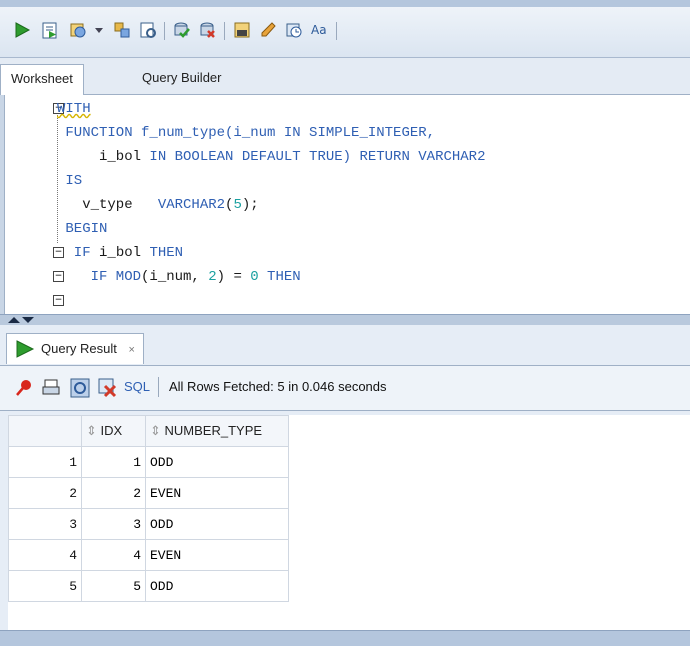  What do you see at coordinates (182, 30) in the screenshot?
I see `commit-icon` at bounding box center [182, 30].